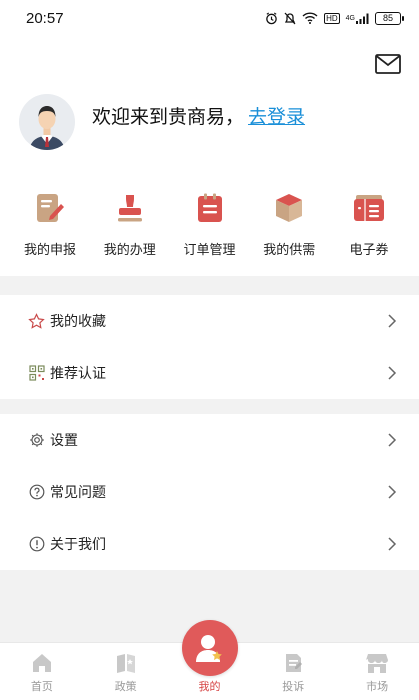 This screenshot has height=700, width=419. What do you see at coordinates (289, 208) in the screenshot?
I see `box-icon` at bounding box center [289, 208].